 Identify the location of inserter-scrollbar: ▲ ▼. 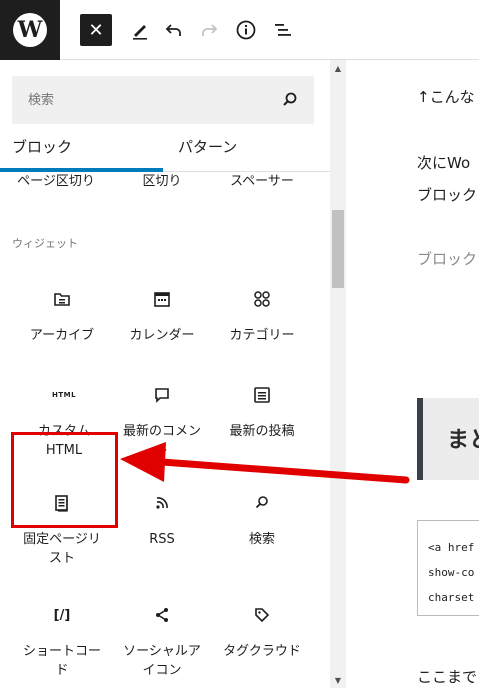
(338, 374).